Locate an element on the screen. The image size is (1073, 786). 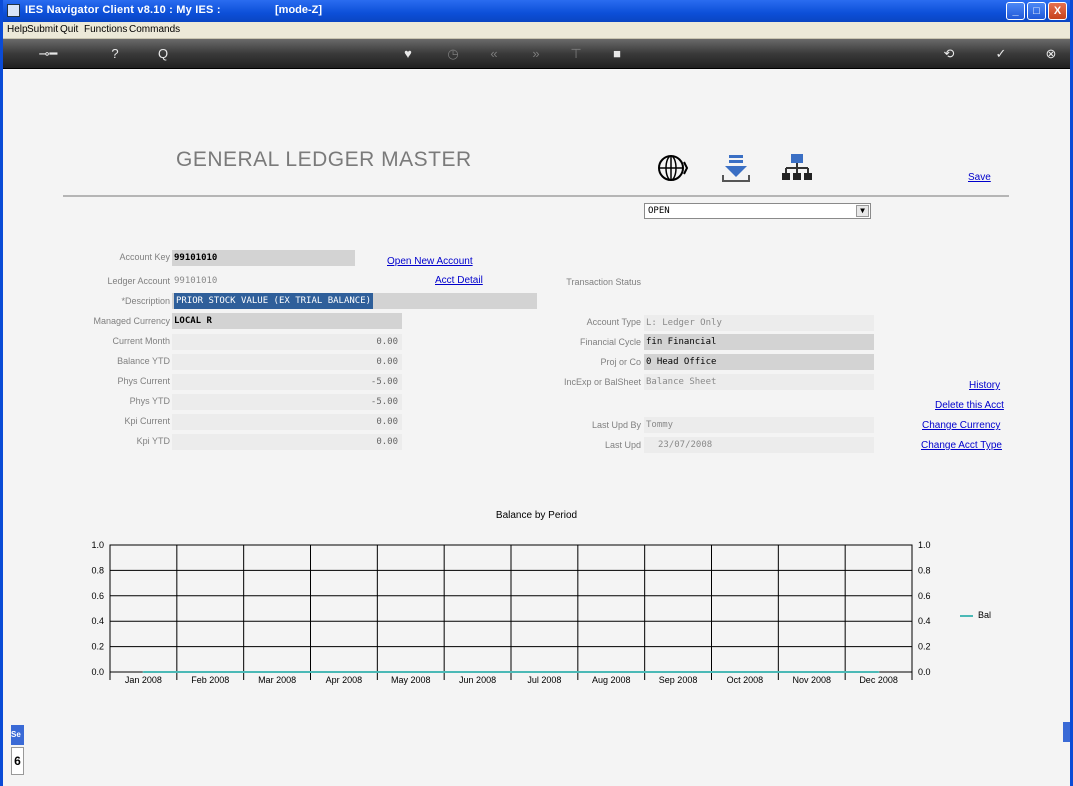
x-tick-label: Oct 2008 is located at coordinates (745, 680).